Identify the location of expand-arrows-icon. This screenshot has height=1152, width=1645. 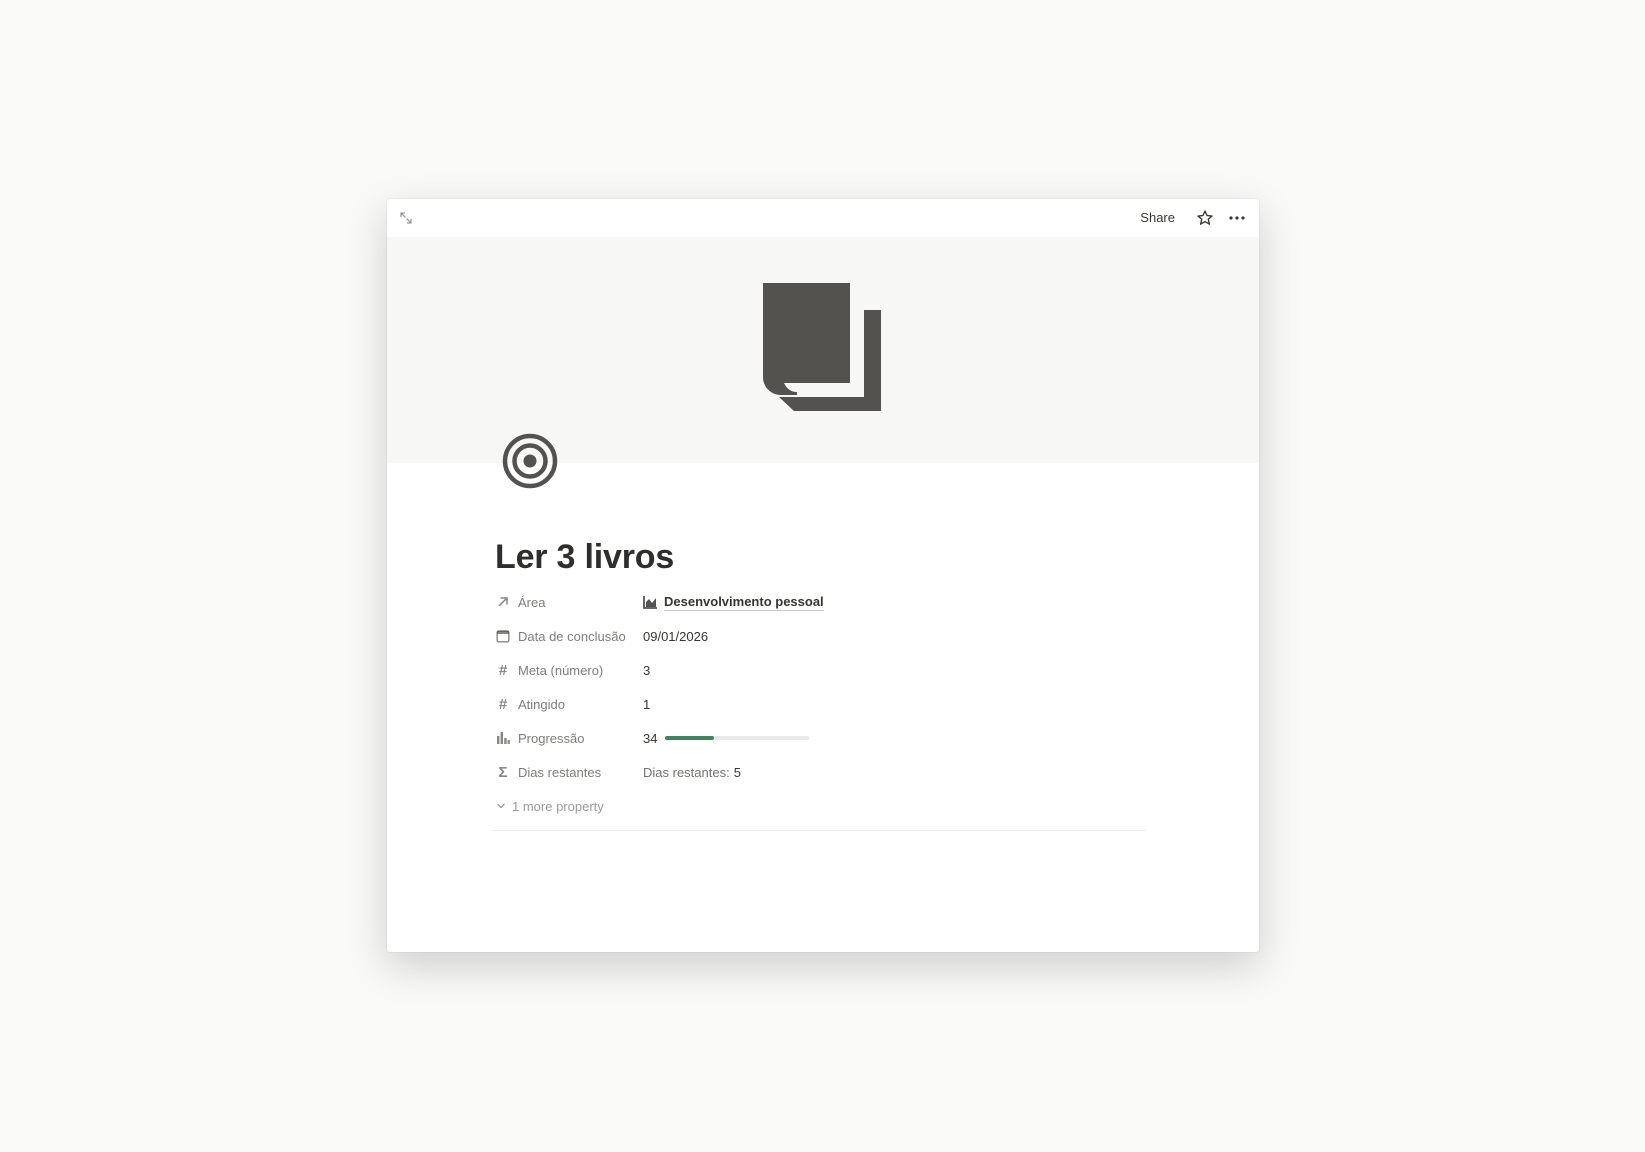
(406, 218).